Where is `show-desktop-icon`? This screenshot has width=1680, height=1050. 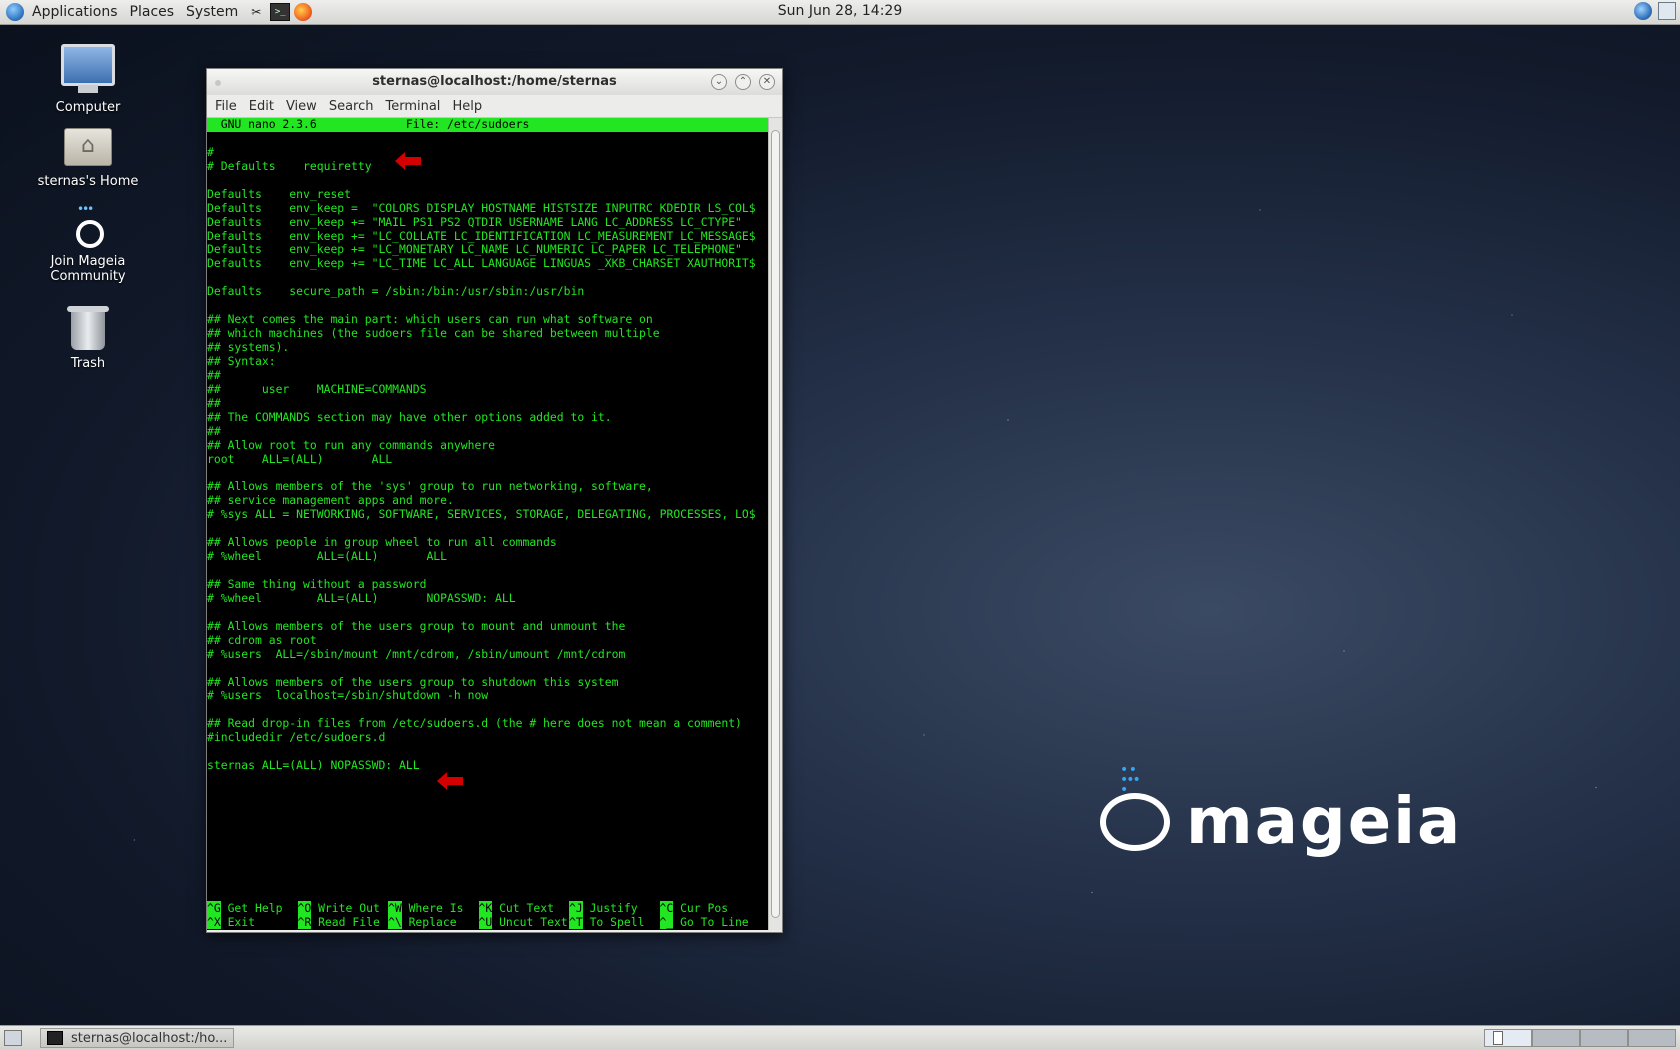 show-desktop-icon is located at coordinates (13, 1038).